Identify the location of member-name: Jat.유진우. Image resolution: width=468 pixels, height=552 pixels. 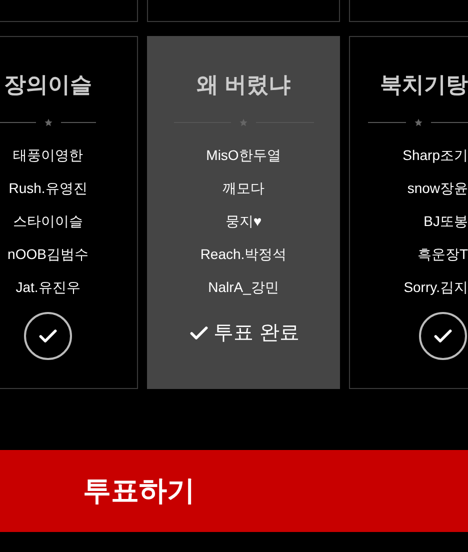
(48, 287).